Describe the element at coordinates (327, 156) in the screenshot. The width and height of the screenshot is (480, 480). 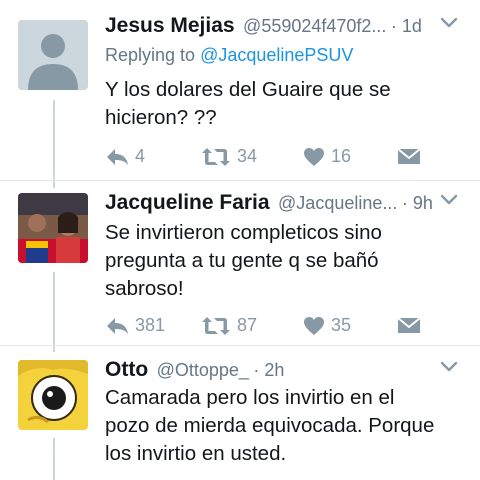
I see `like-button: 16` at that location.